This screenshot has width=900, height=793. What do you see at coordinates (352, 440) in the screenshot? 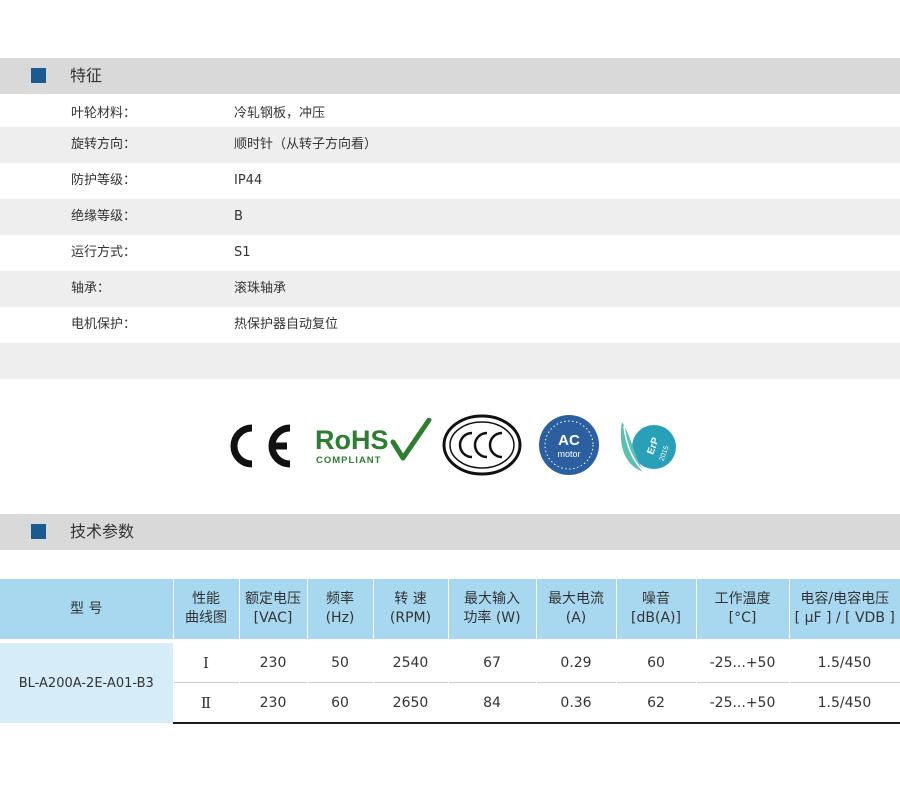
I see `rohs-text: RoHS` at bounding box center [352, 440].